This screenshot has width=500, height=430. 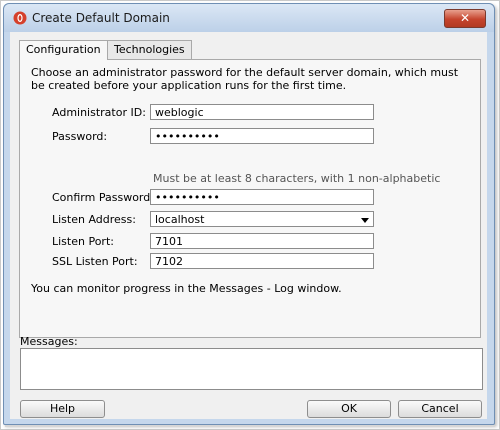 I want to click on tab-technologies: Technologies, so click(x=149, y=49).